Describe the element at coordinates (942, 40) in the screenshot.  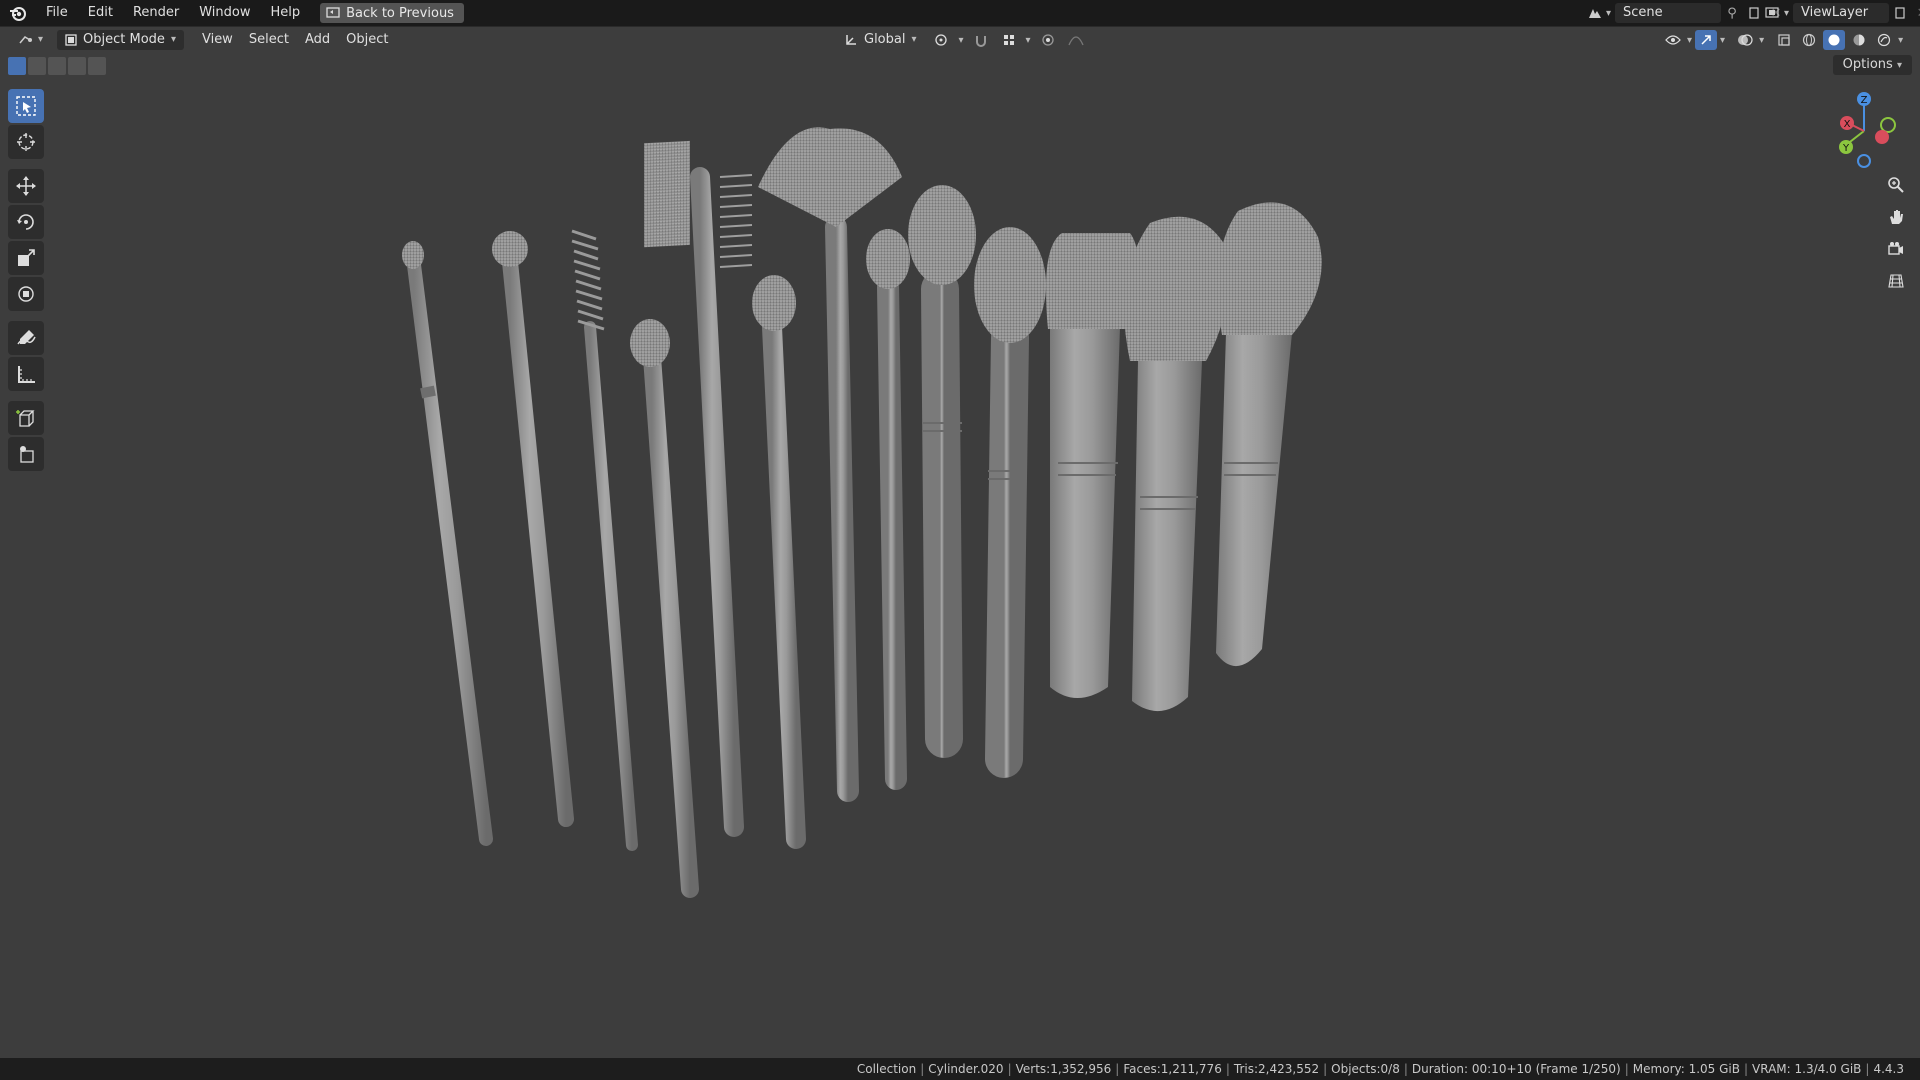
I see `pivot-point-icon` at that location.